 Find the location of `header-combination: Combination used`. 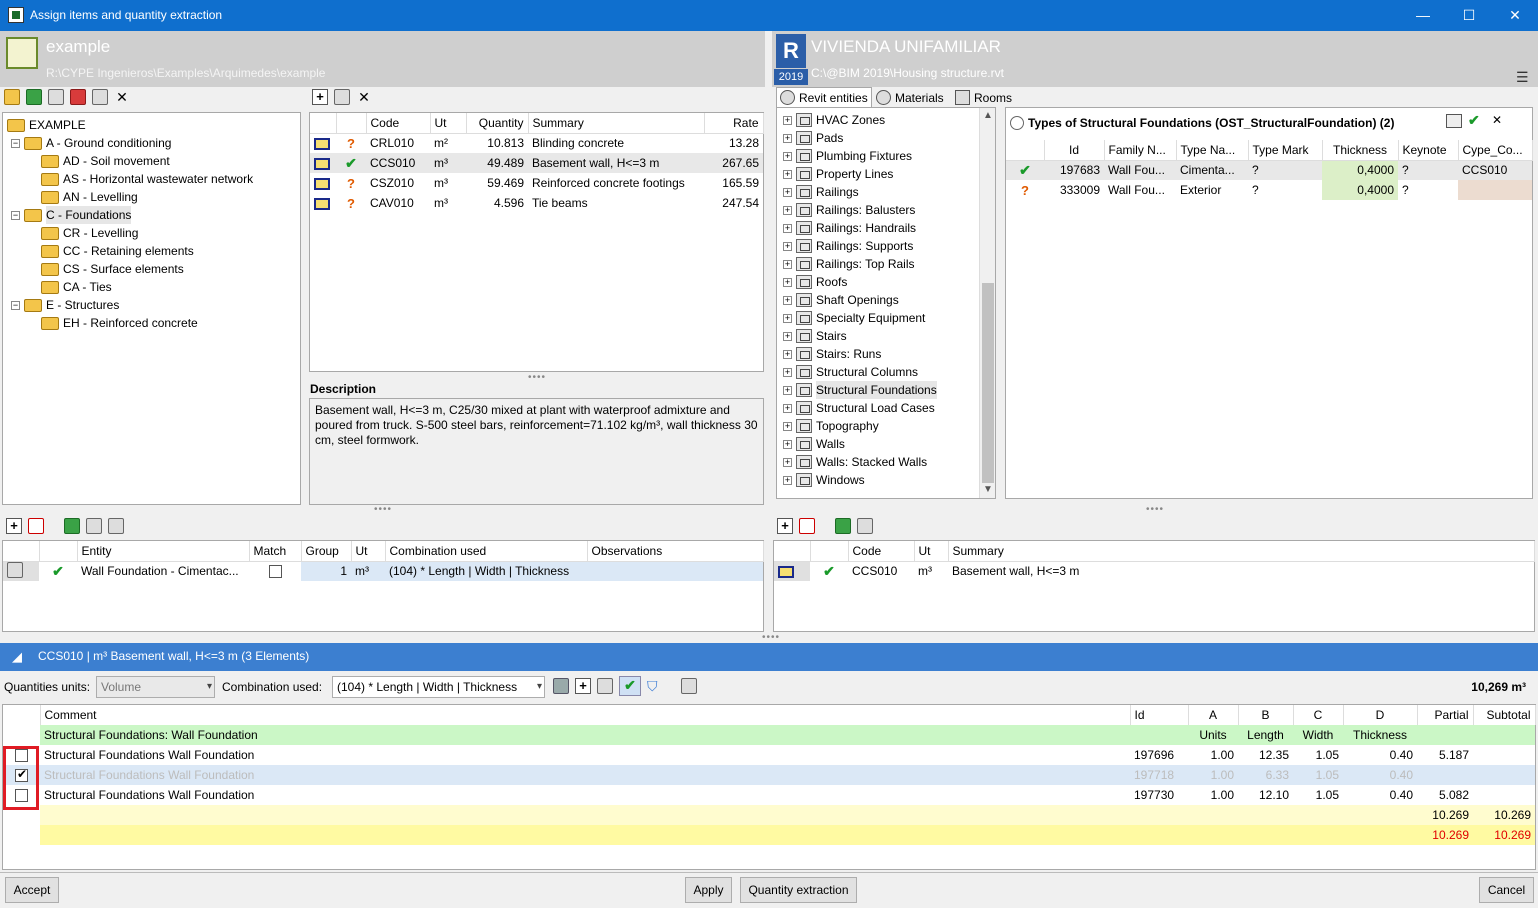

header-combination: Combination used is located at coordinates (486, 551).